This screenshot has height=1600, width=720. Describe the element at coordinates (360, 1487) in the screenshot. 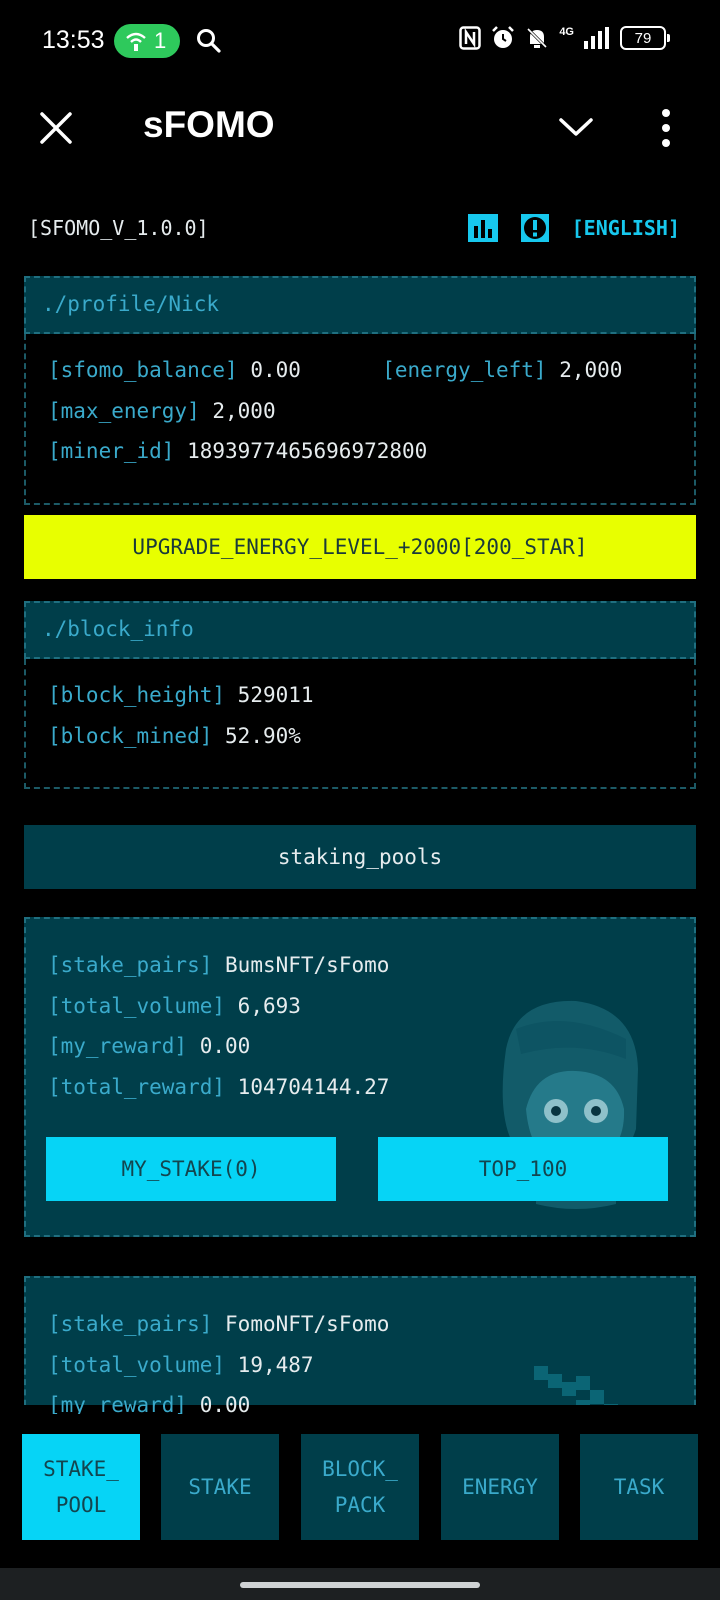

I see `tab-block-pack: BLOCK_ PACK` at that location.